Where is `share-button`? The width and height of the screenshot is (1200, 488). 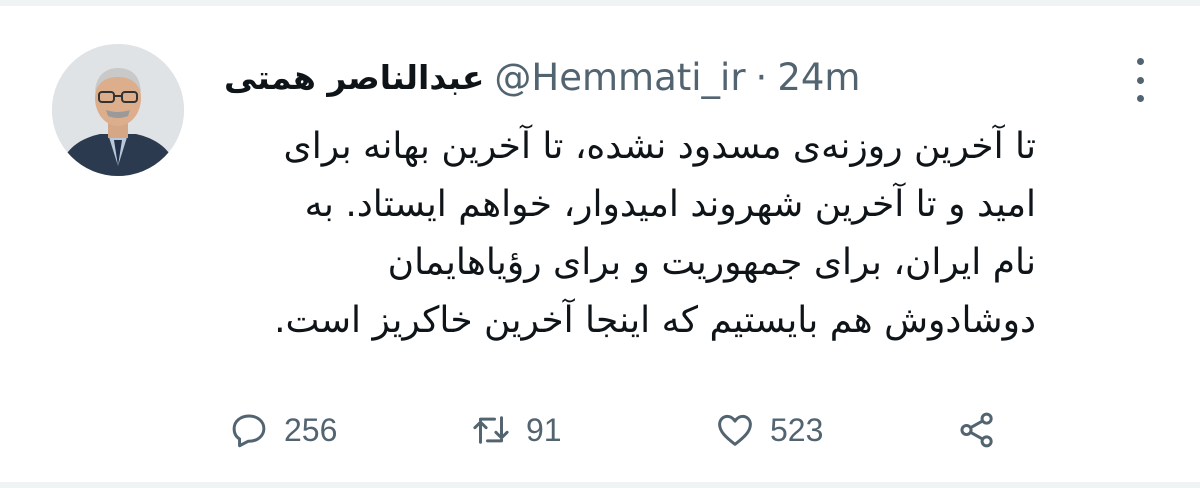 share-button is located at coordinates (977, 430).